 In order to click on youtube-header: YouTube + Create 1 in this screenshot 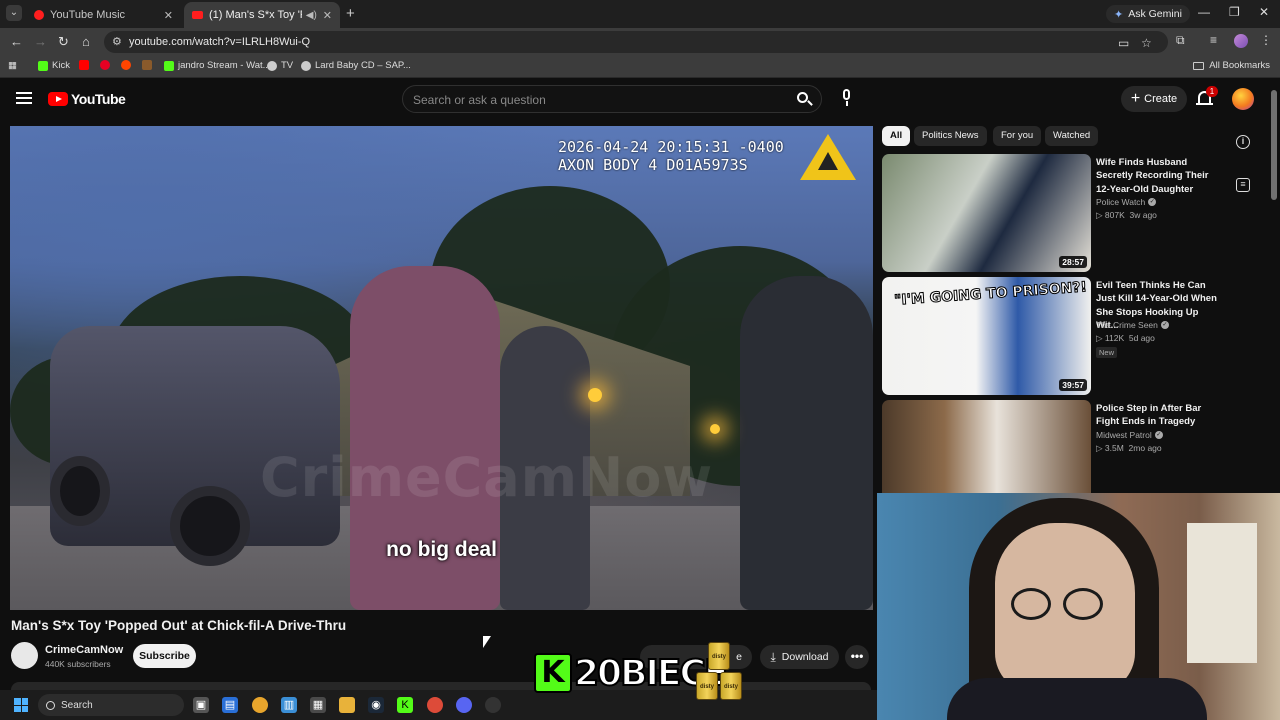, I will do `click(640, 100)`.